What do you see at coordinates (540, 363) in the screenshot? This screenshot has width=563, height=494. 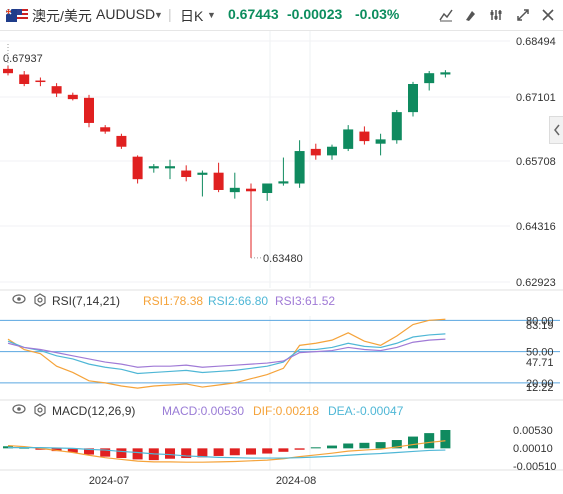 I see `rsi-tick-label: 47.71` at bounding box center [540, 363].